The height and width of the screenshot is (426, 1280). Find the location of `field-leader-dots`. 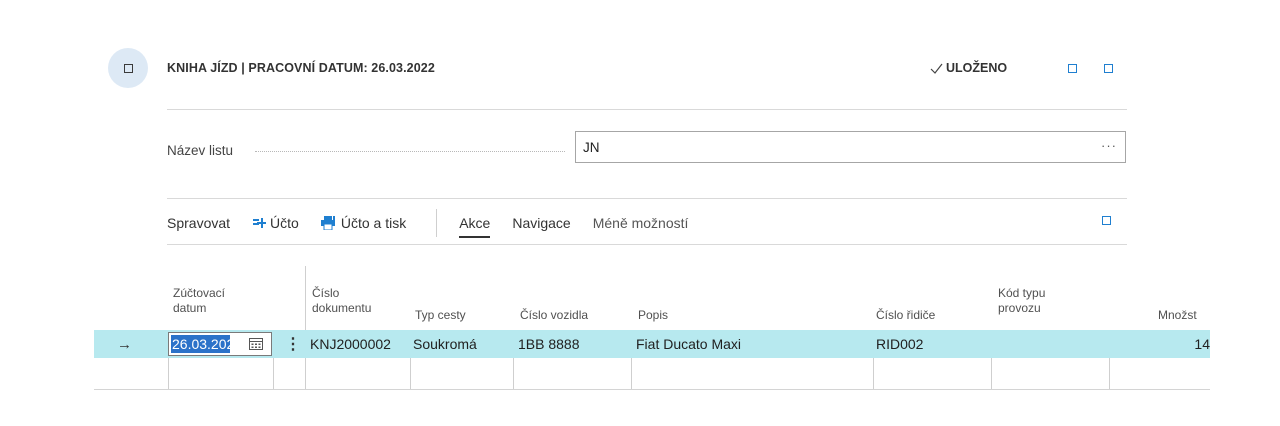

field-leader-dots is located at coordinates (410, 151).